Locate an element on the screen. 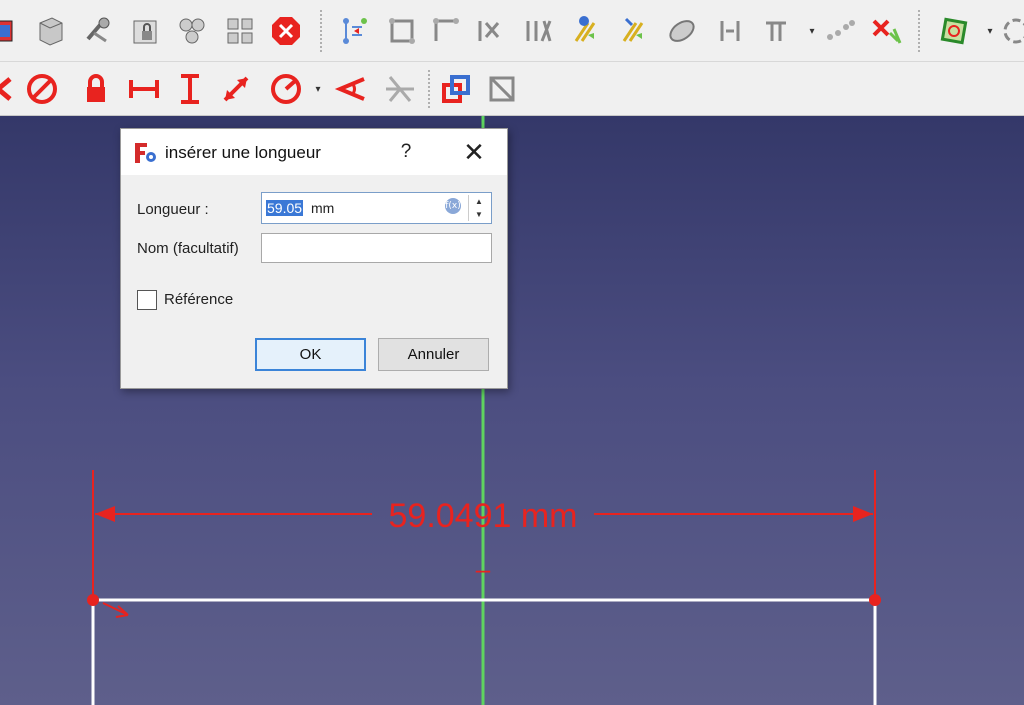 The width and height of the screenshot is (1024, 705). lock-constraint-icon is located at coordinates (96, 89).